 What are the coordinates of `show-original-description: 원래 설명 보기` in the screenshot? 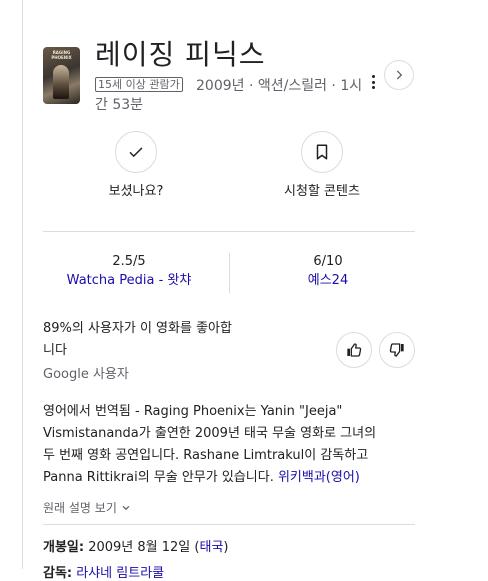 It's located at (87, 507).